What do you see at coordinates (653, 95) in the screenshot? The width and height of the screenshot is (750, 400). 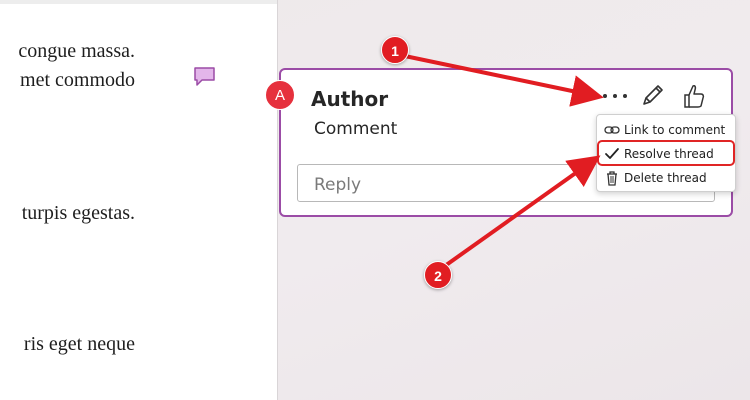 I see `pencil-icon` at bounding box center [653, 95].